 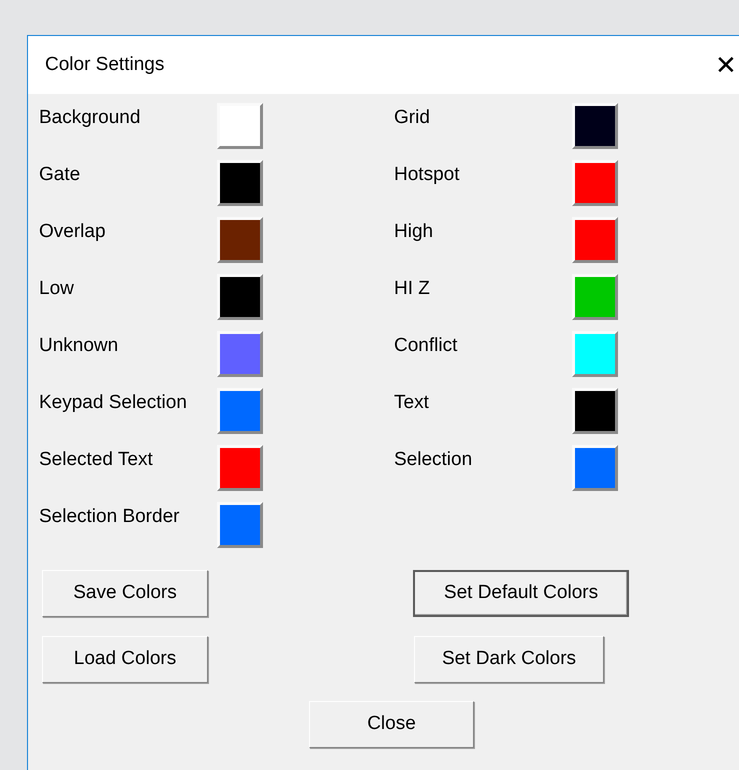 What do you see at coordinates (73, 232) in the screenshot?
I see `color-label: Overlap` at bounding box center [73, 232].